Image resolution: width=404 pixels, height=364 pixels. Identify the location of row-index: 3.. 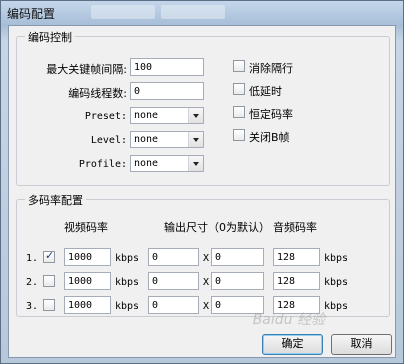
(32, 306).